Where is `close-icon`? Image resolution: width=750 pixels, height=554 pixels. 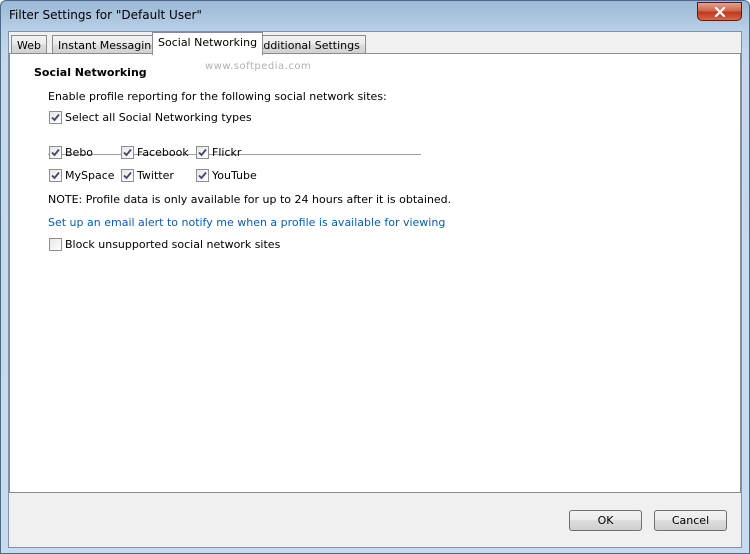 close-icon is located at coordinates (720, 12).